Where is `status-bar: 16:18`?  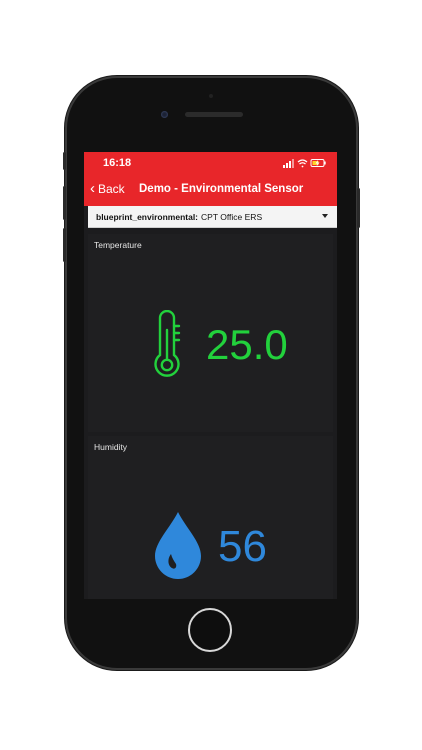 status-bar: 16:18 is located at coordinates (210, 163).